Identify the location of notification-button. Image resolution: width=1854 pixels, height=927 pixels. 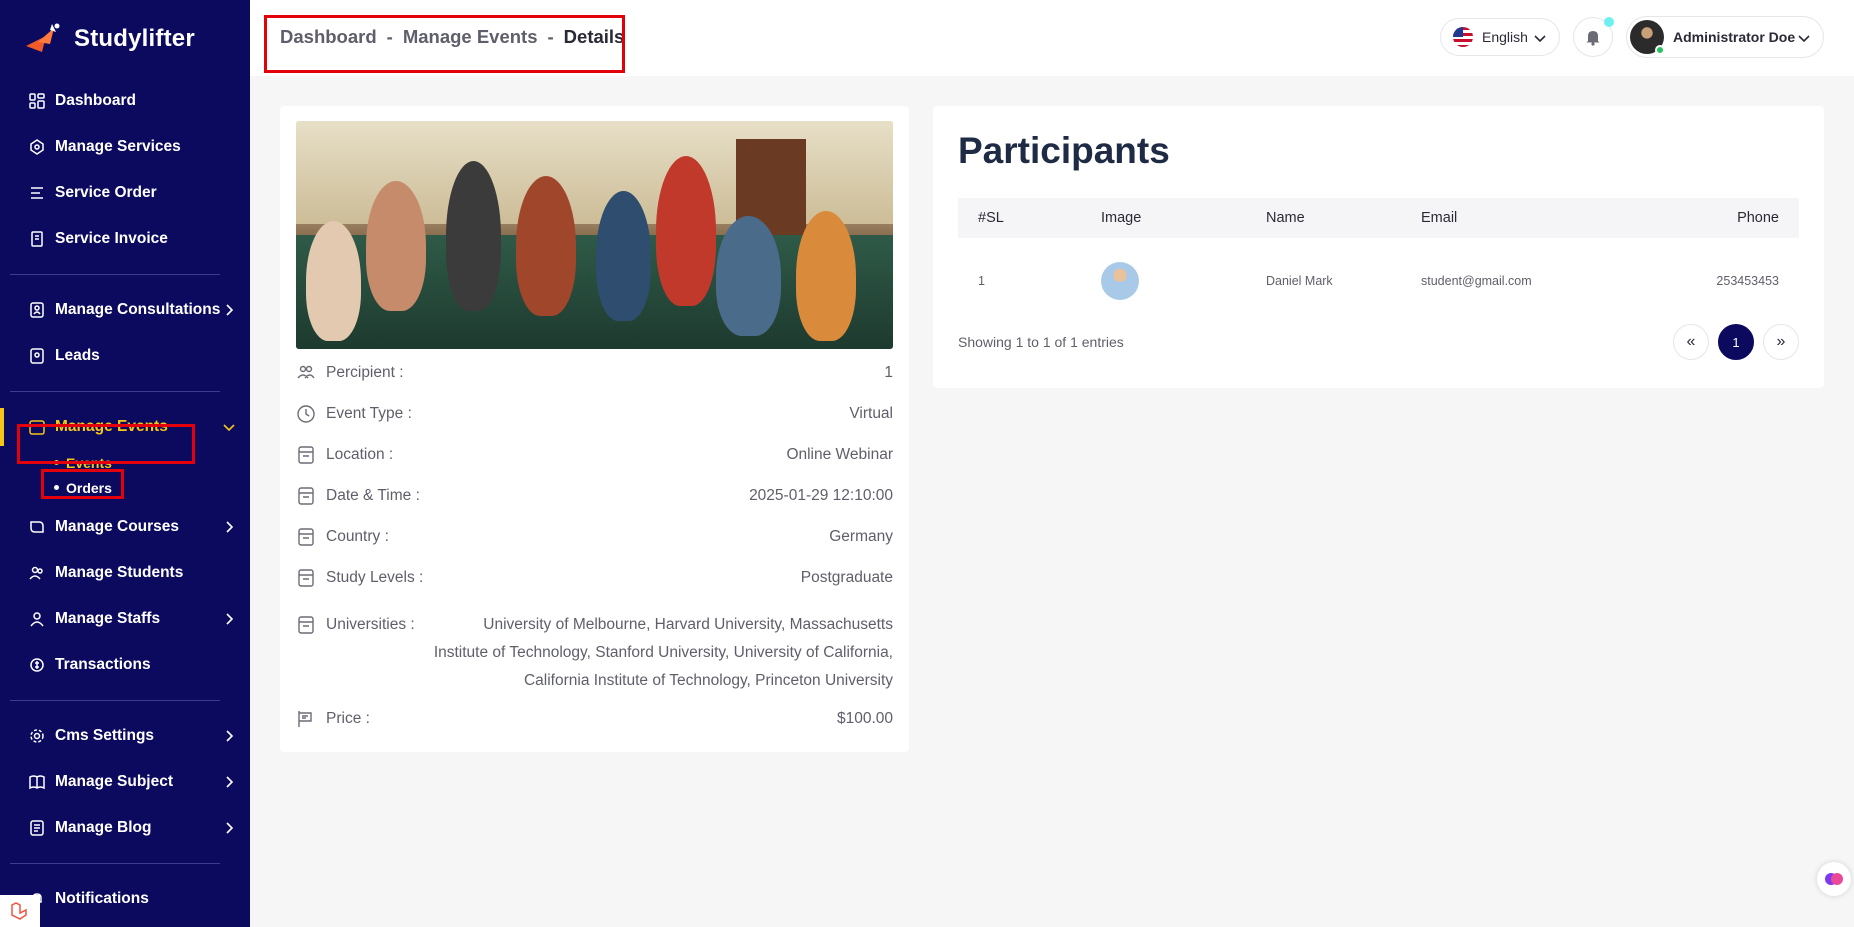
(1593, 37).